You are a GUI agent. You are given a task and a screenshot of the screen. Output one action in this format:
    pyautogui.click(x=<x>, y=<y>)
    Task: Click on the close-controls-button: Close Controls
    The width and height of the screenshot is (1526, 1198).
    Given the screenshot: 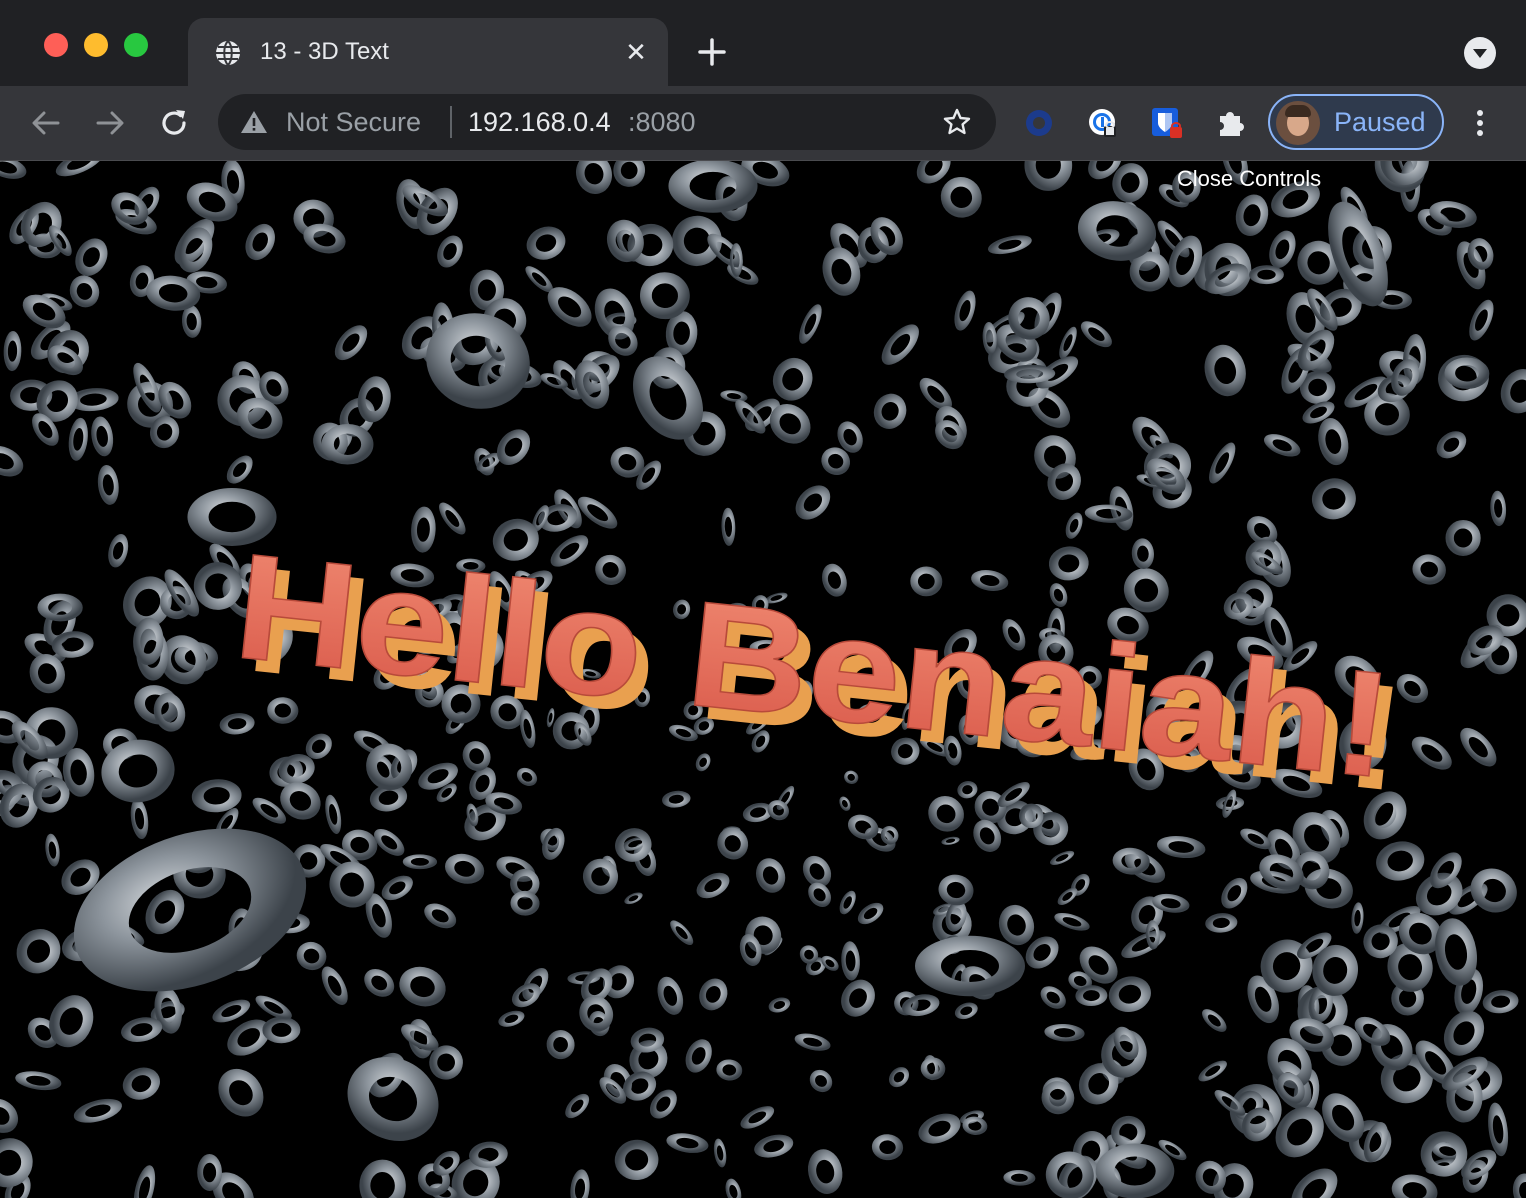 What is the action you would take?
    pyautogui.click(x=1249, y=179)
    